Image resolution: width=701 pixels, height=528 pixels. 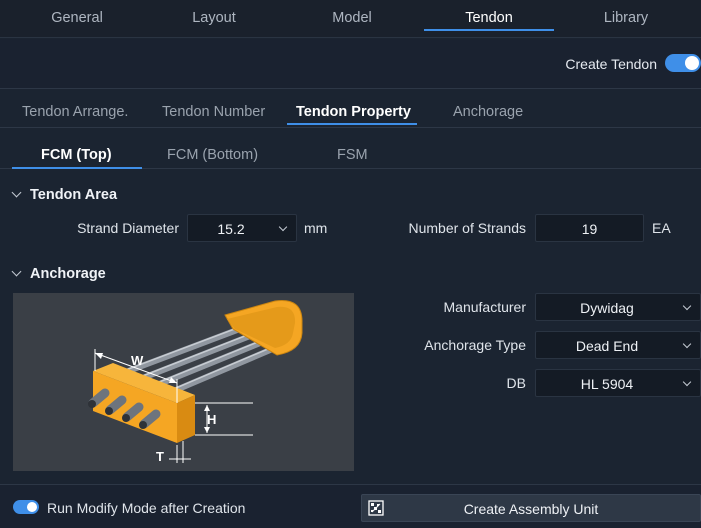 What do you see at coordinates (475, 345) in the screenshot?
I see `anchorage-type-label: Anchorage Type` at bounding box center [475, 345].